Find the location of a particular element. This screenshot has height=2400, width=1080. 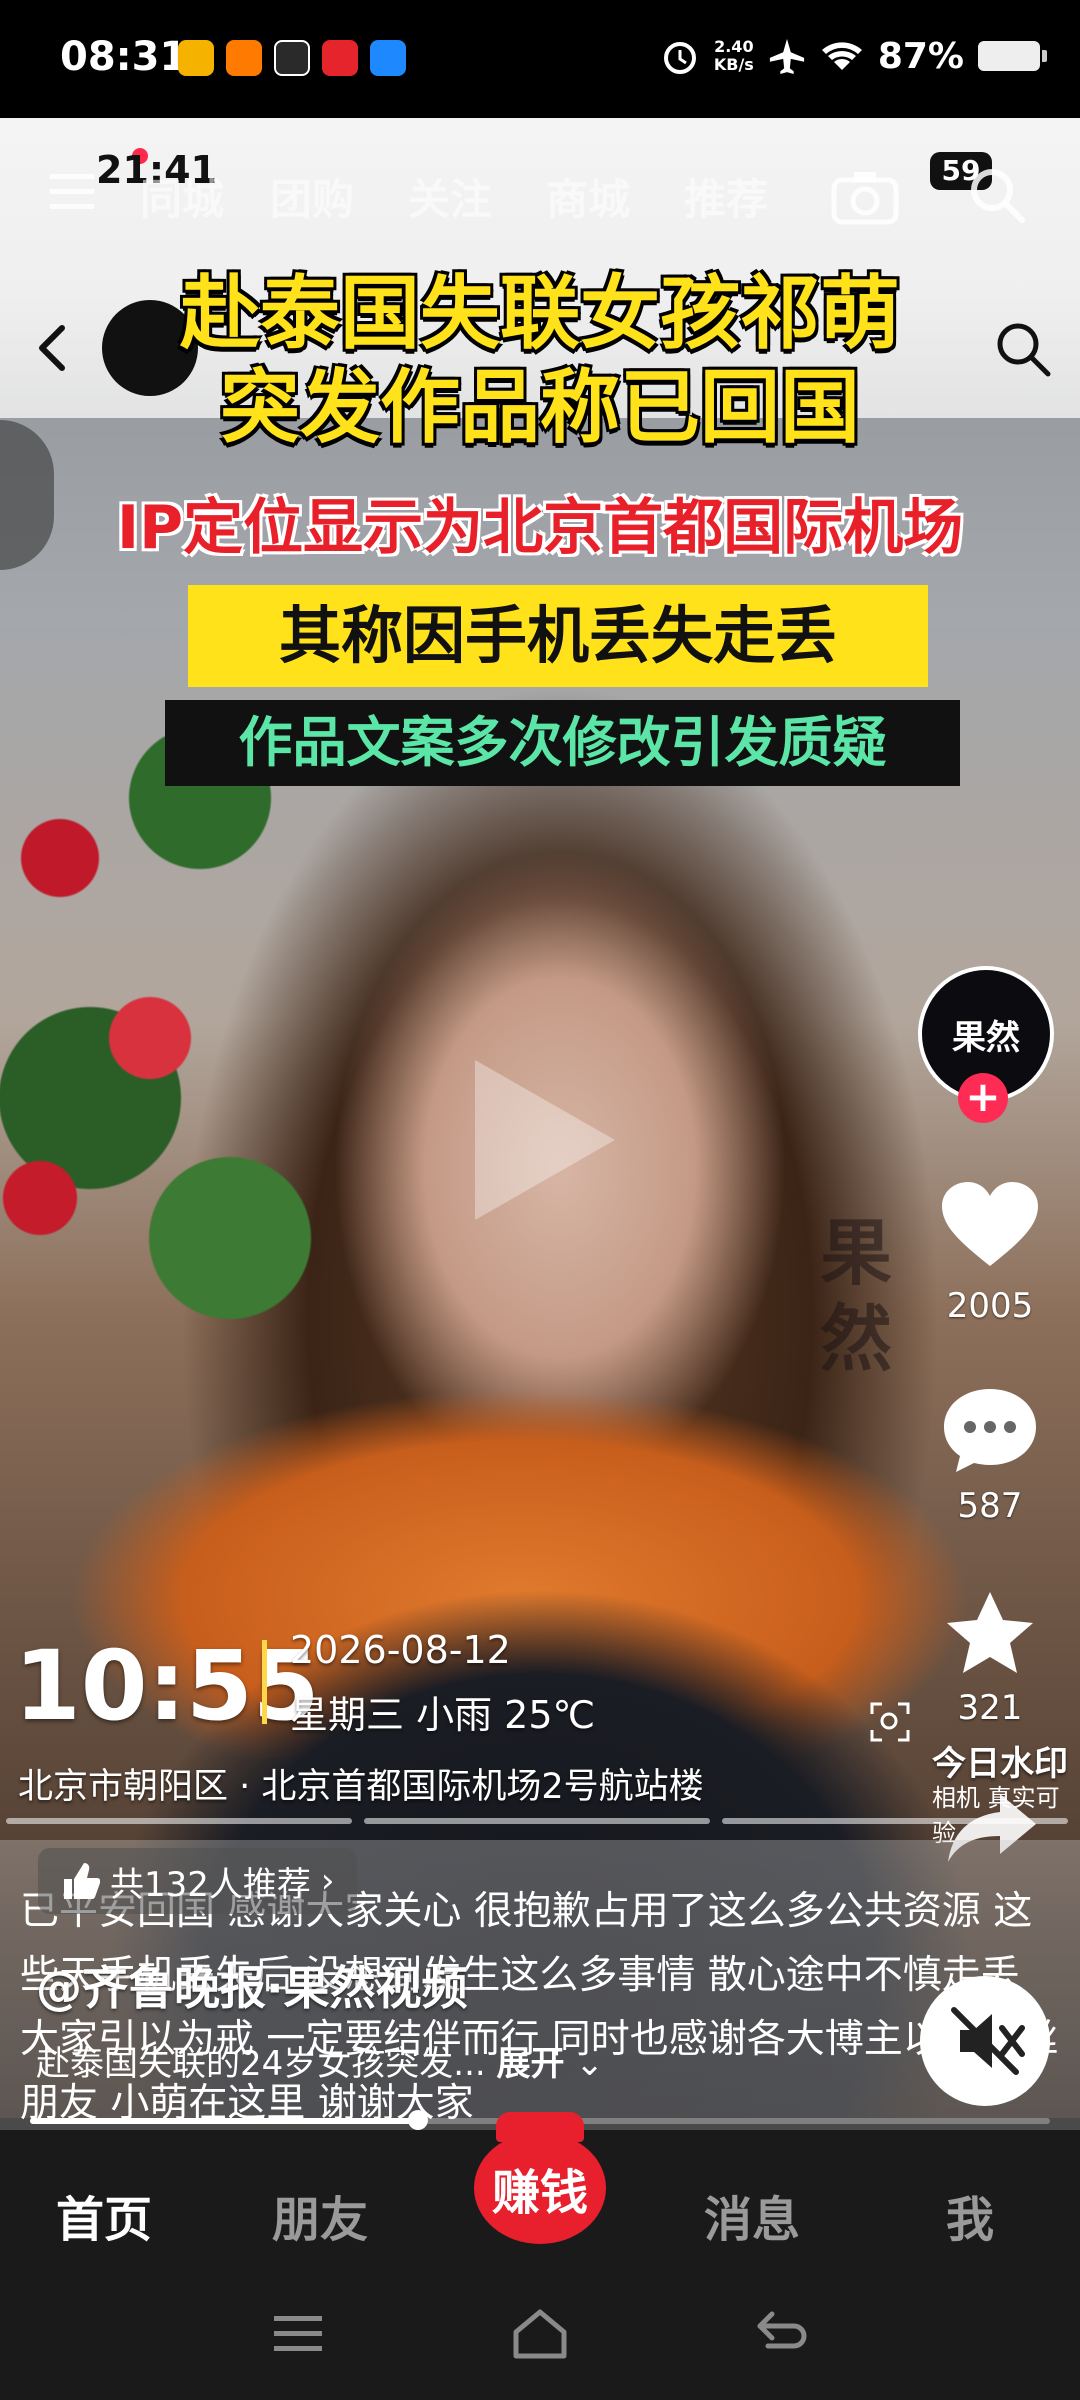

recommend-pill: 共132人推荐 › is located at coordinates (197, 1881).